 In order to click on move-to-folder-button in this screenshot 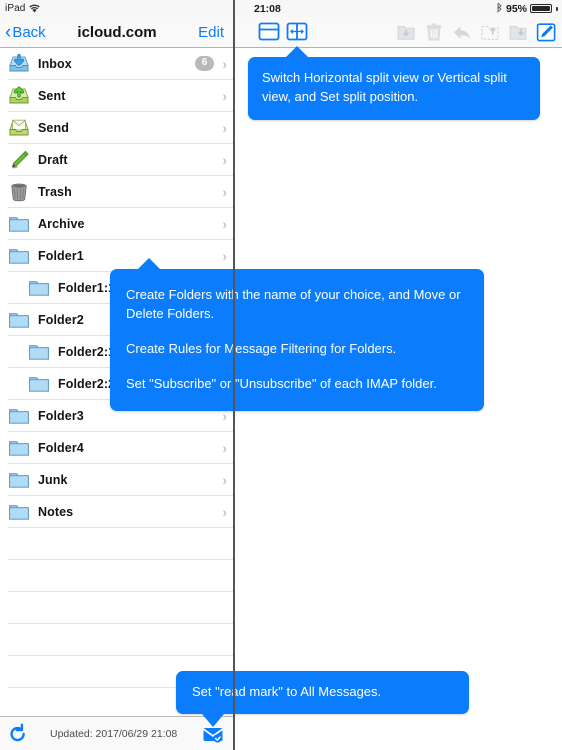, I will do `click(490, 32)`.